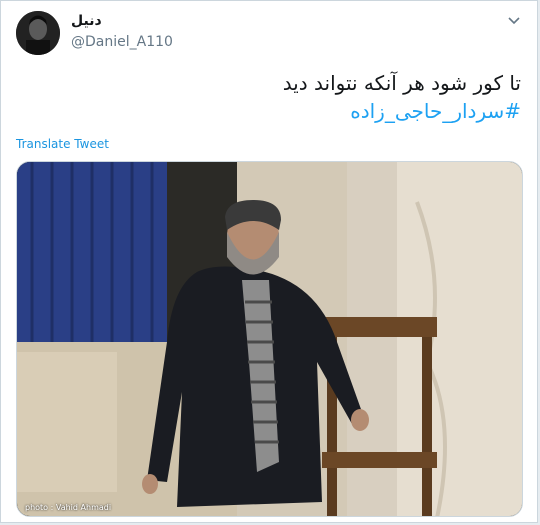 The height and width of the screenshot is (525, 540). I want to click on translate-tweet-link: Translate Tweet, so click(62, 144).